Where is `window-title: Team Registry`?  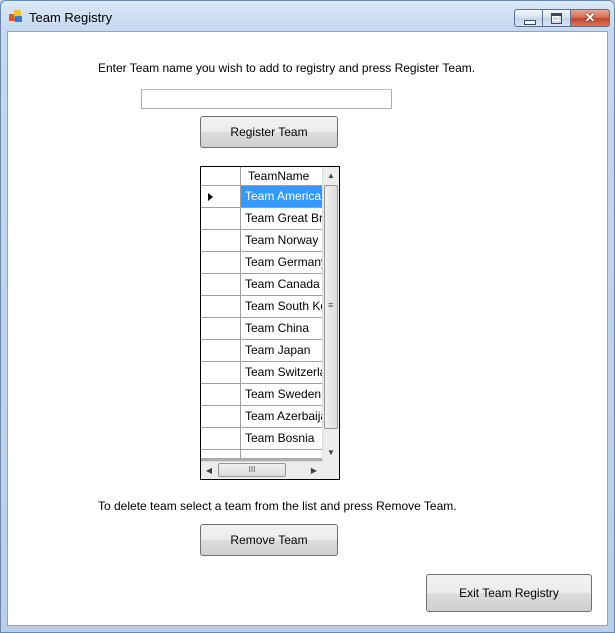
window-title: Team Registry is located at coordinates (71, 17).